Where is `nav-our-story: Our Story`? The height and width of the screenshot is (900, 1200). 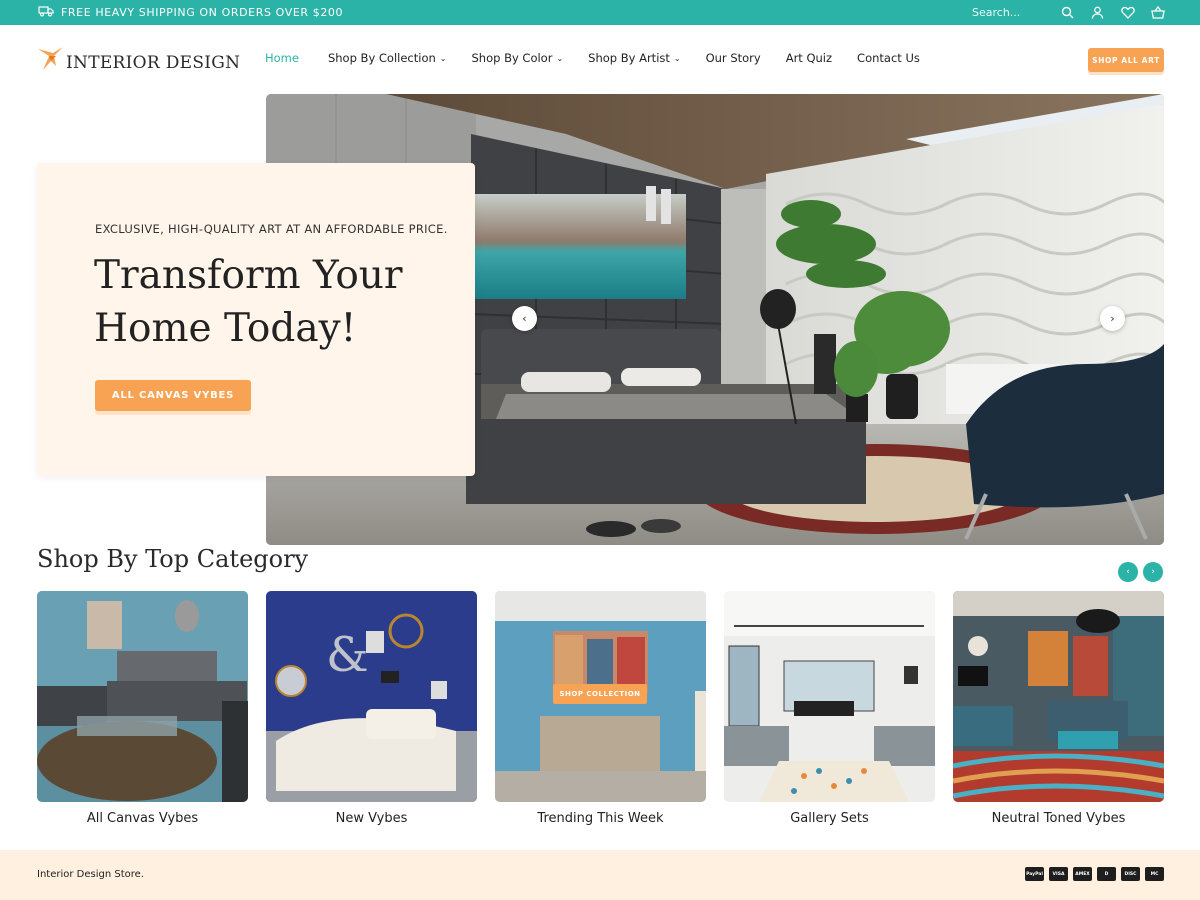 nav-our-story: Our Story is located at coordinates (733, 58).